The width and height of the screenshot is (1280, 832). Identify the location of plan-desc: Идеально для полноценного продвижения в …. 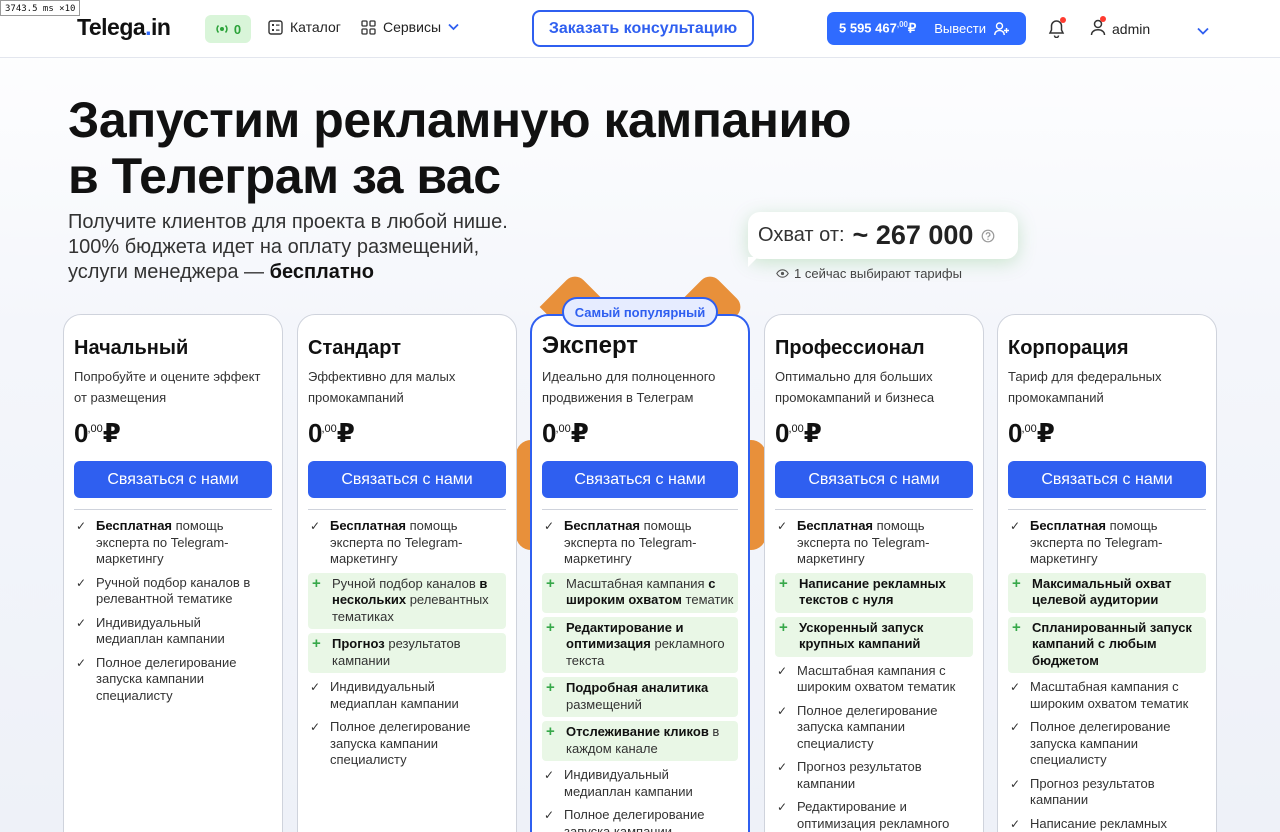
(629, 387).